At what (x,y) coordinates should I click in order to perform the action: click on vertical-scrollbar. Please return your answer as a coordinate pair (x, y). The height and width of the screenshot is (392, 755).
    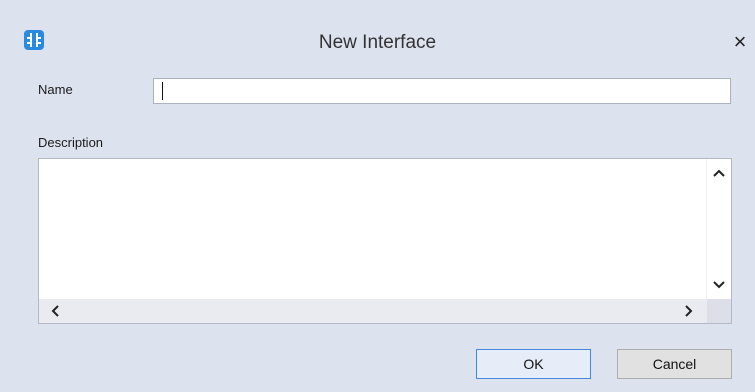
    Looking at the image, I should click on (718, 229).